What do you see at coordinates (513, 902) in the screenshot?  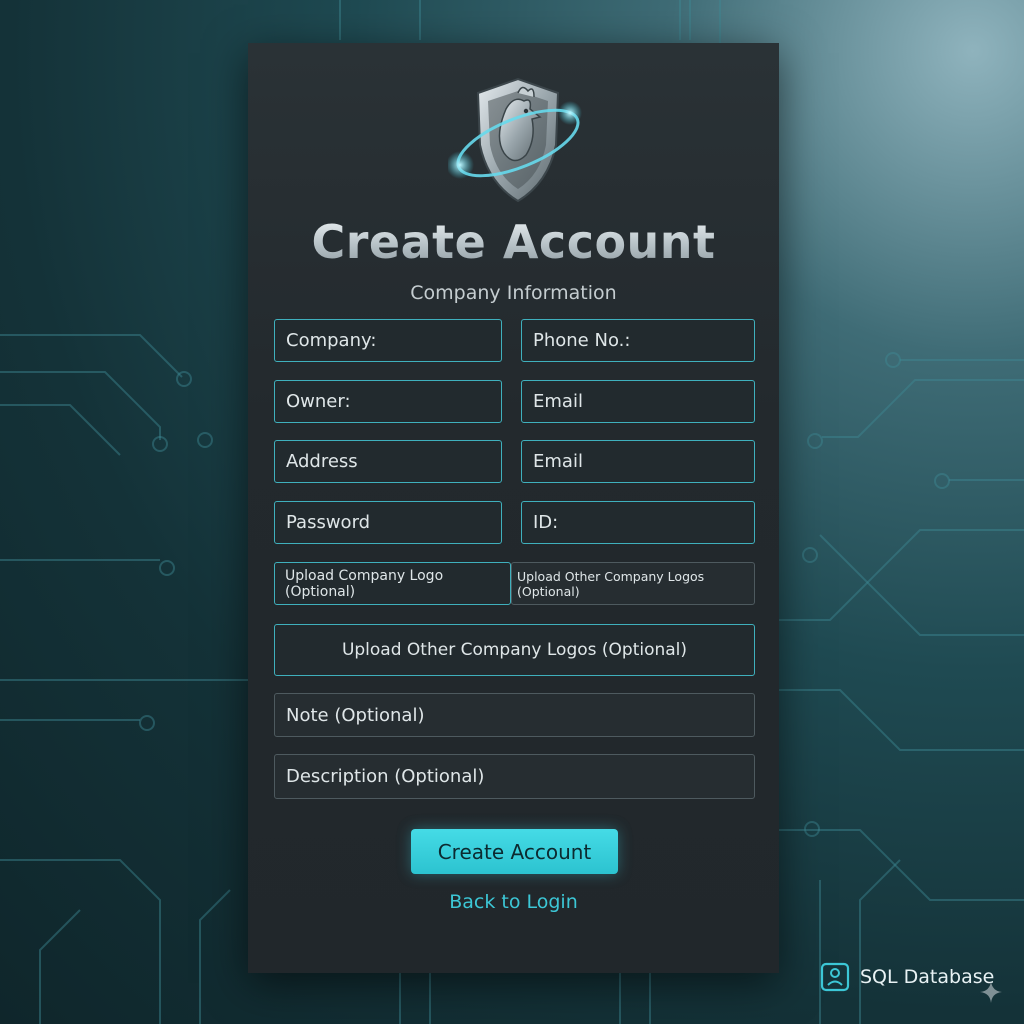 I see `back-to-login-link: Back to Login` at bounding box center [513, 902].